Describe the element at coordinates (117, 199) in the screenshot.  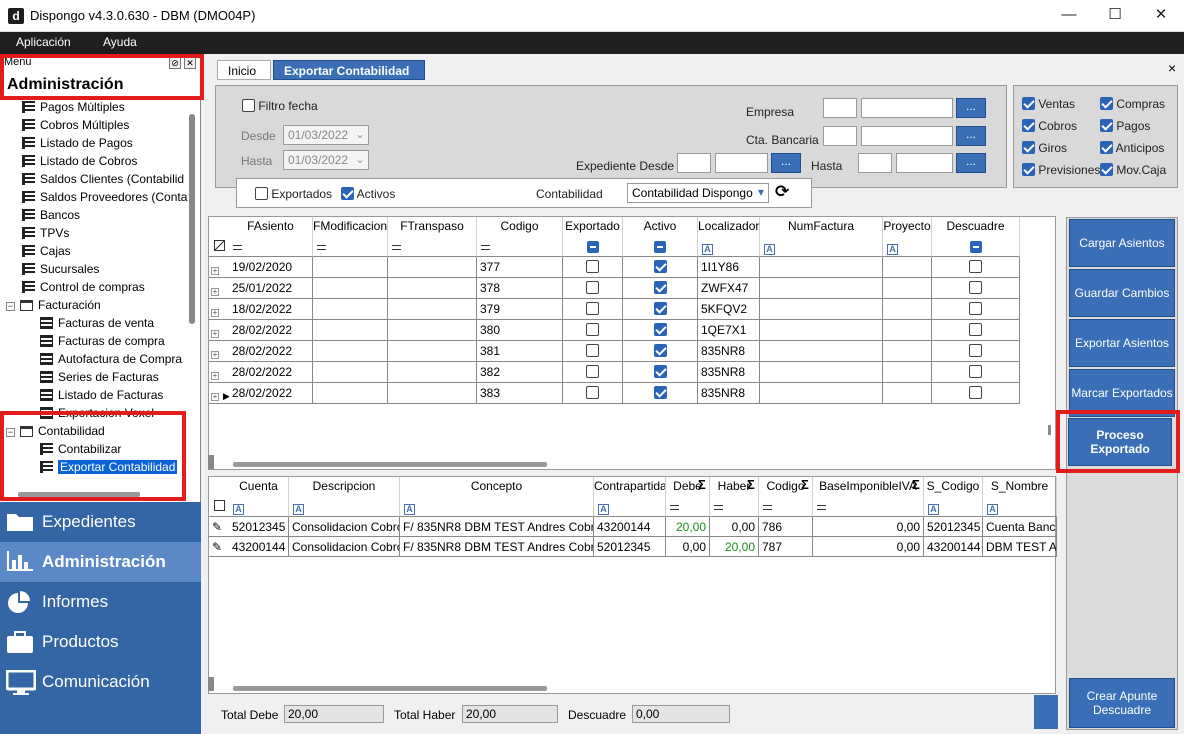
I see `tree-item: Saldos Proveedores (Conta` at that location.